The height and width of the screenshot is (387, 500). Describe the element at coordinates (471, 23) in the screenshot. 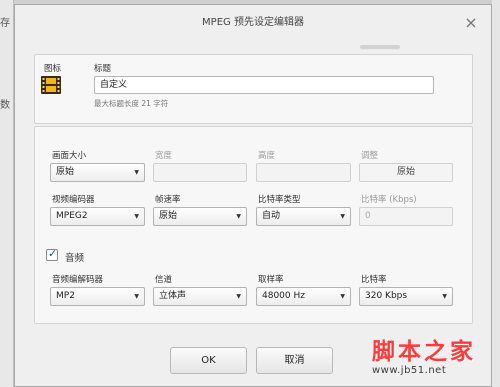

I see `close-icon: ×` at that location.